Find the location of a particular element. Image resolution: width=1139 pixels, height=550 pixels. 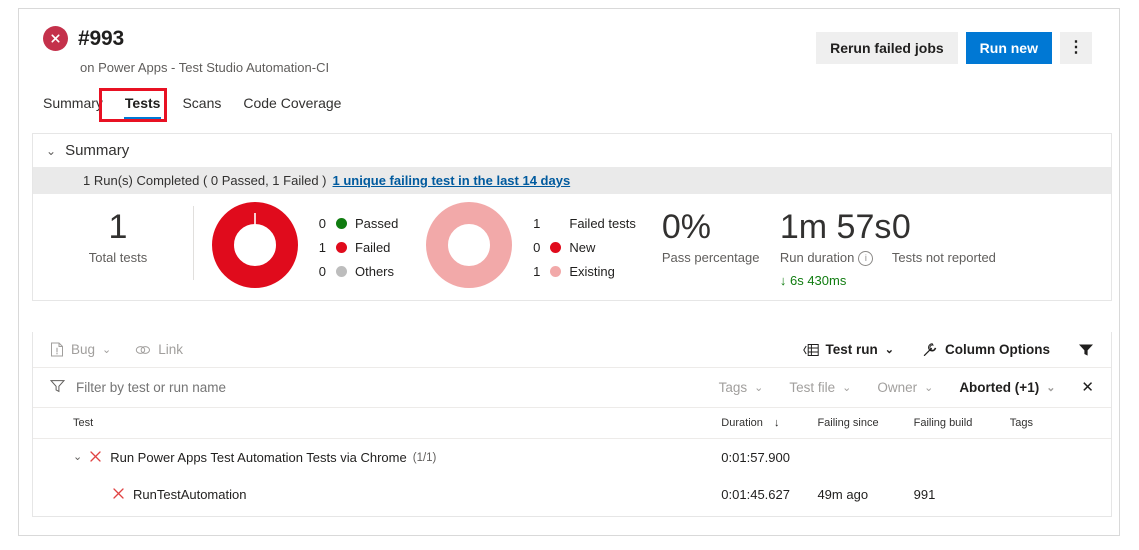

failure-legend: 1 Failed tests 0 New 1 Existing is located at coordinates (580, 248).